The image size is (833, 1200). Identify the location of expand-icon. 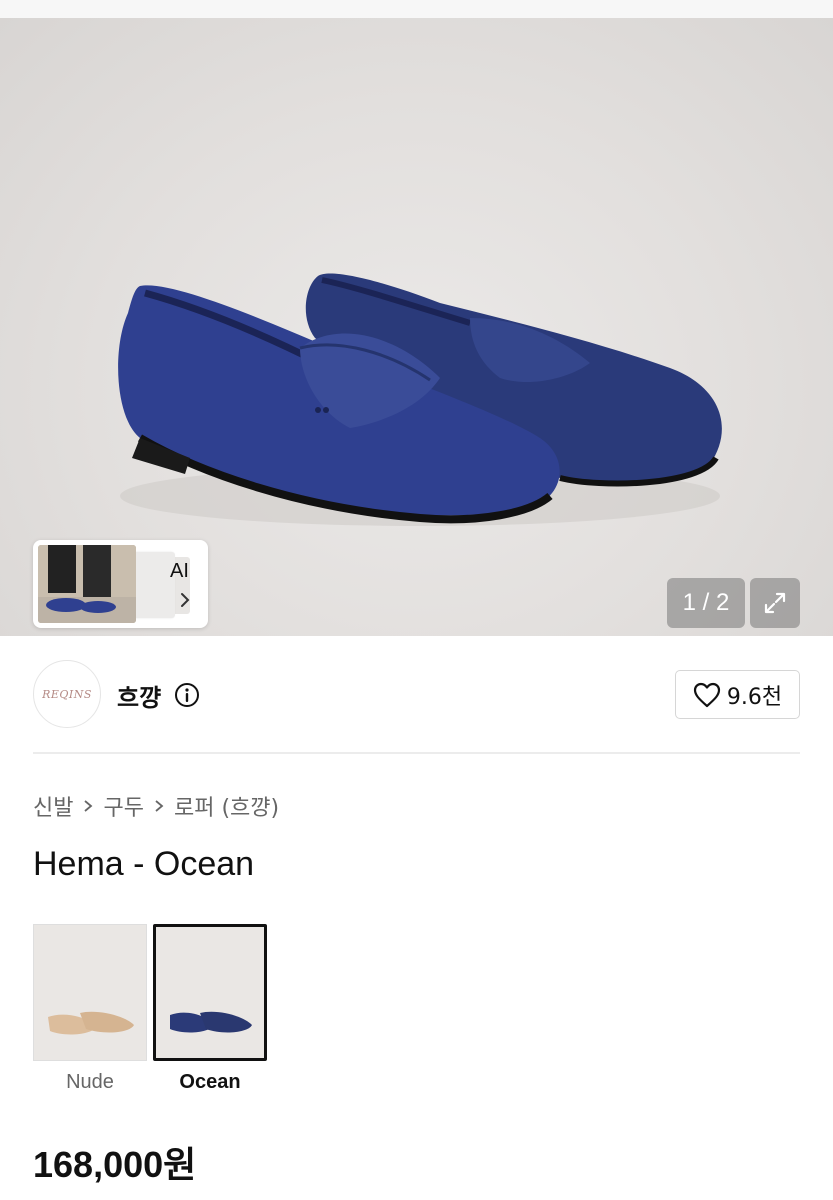
(775, 603).